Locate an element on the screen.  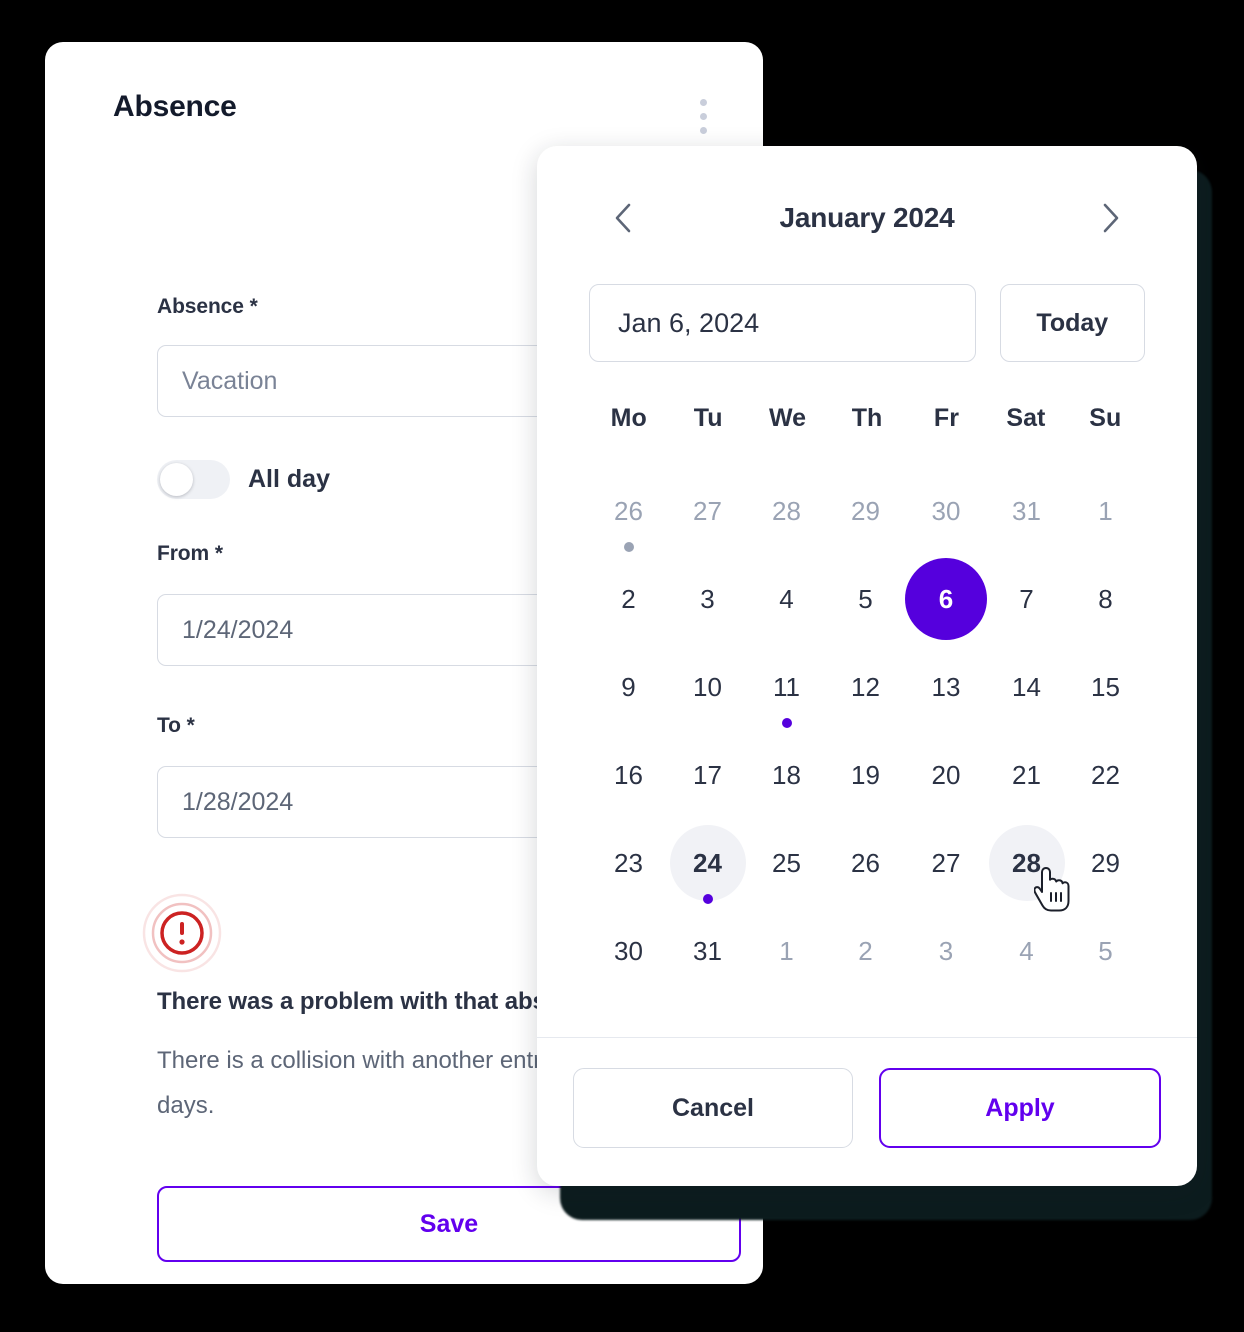
calendar-day: 14 is located at coordinates (1026, 687).